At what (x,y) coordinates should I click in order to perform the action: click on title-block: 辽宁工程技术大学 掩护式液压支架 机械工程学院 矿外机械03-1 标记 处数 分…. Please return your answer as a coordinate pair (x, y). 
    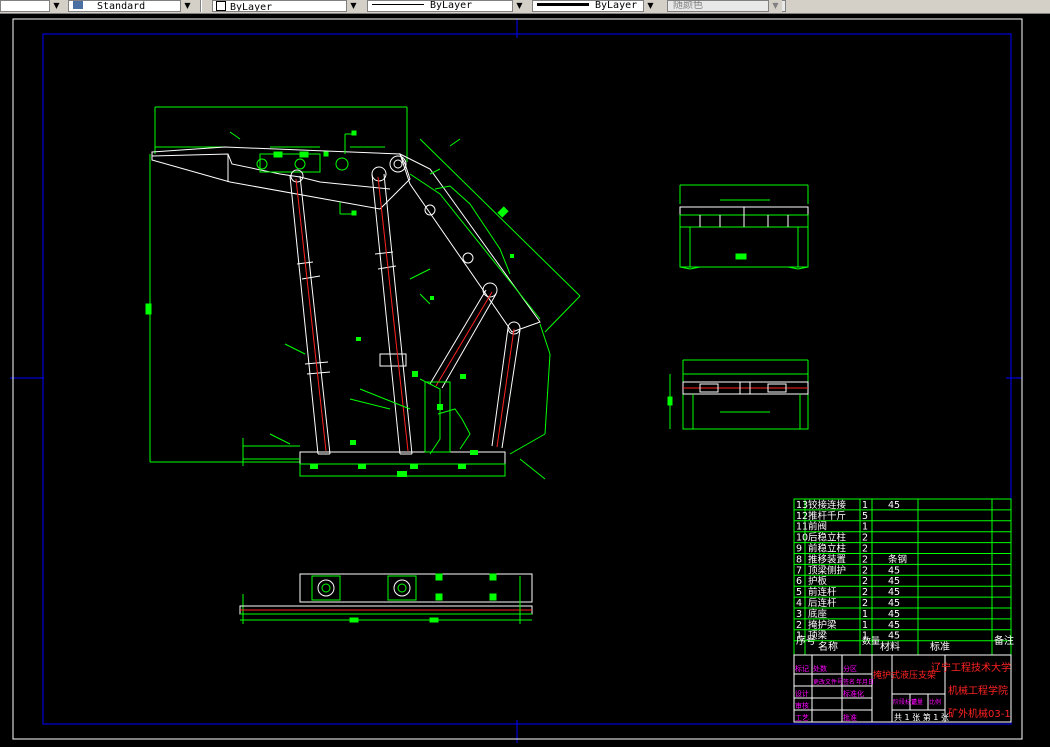
    Looking at the image, I should click on (902, 688).